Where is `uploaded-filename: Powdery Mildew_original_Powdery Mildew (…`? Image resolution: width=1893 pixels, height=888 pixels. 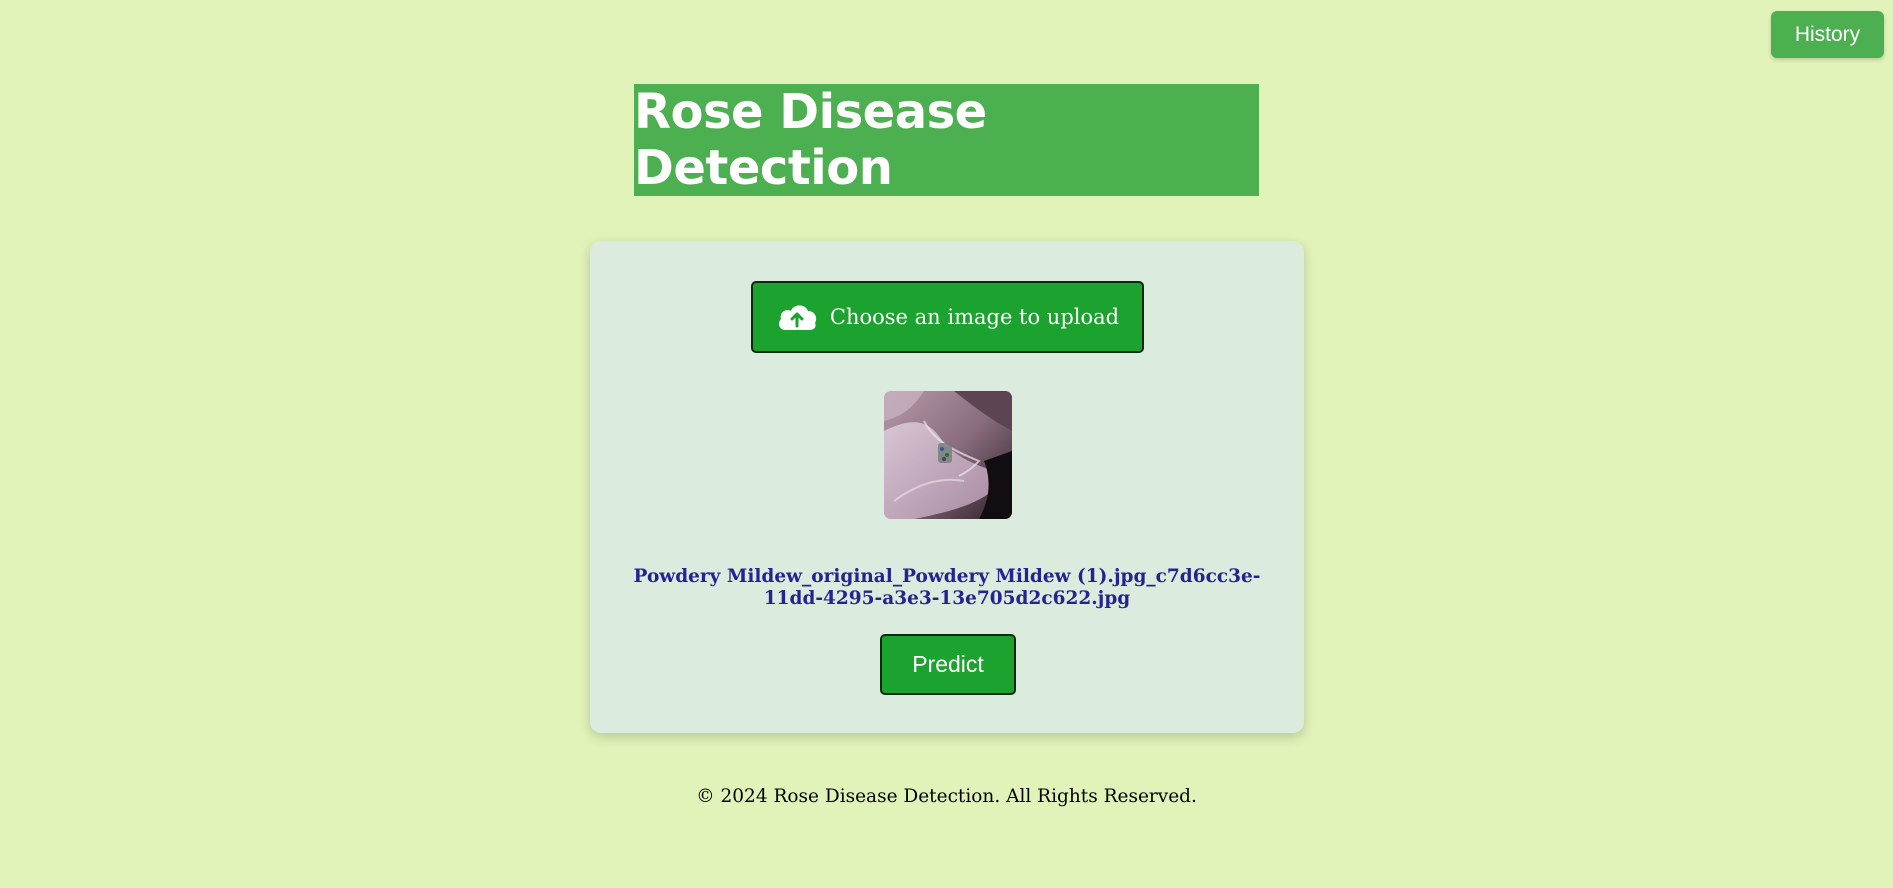
uploaded-filename: Powdery Mildew_original_Powdery Mildew (… is located at coordinates (947, 587).